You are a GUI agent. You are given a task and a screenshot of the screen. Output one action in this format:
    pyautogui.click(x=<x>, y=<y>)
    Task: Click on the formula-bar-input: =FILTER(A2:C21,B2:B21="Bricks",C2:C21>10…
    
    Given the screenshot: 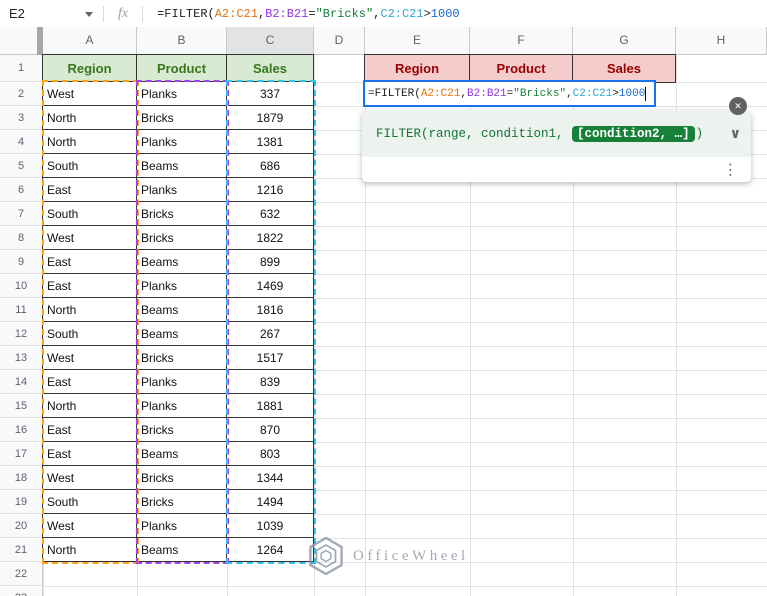 What is the action you would take?
    pyautogui.click(x=458, y=14)
    